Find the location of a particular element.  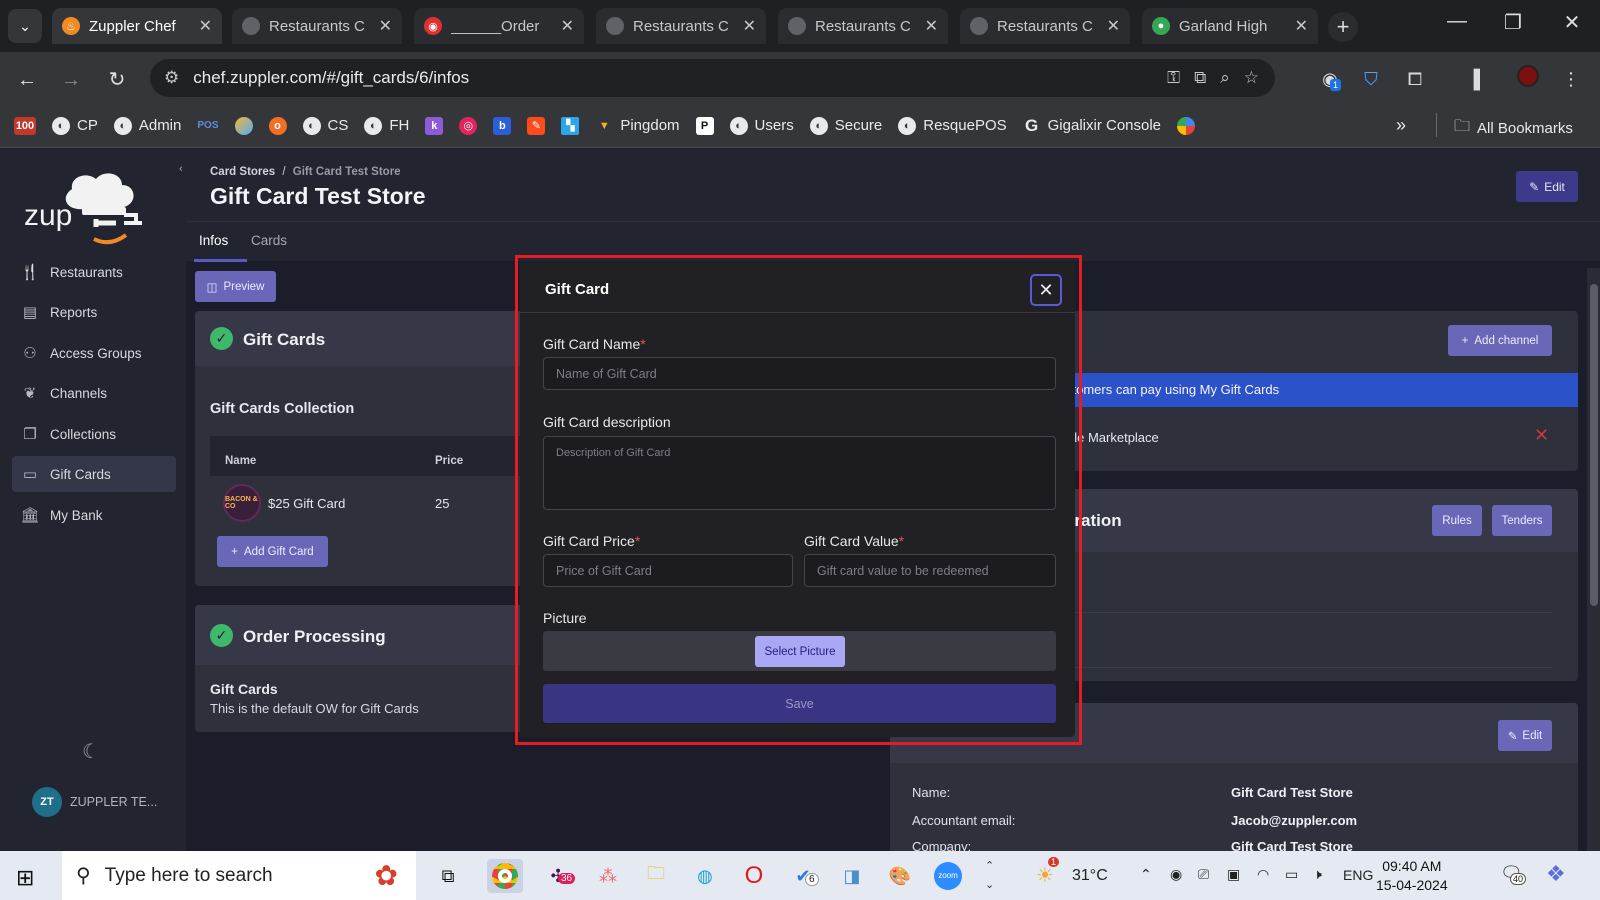

minimize-button: — is located at coordinates (1457, 21).